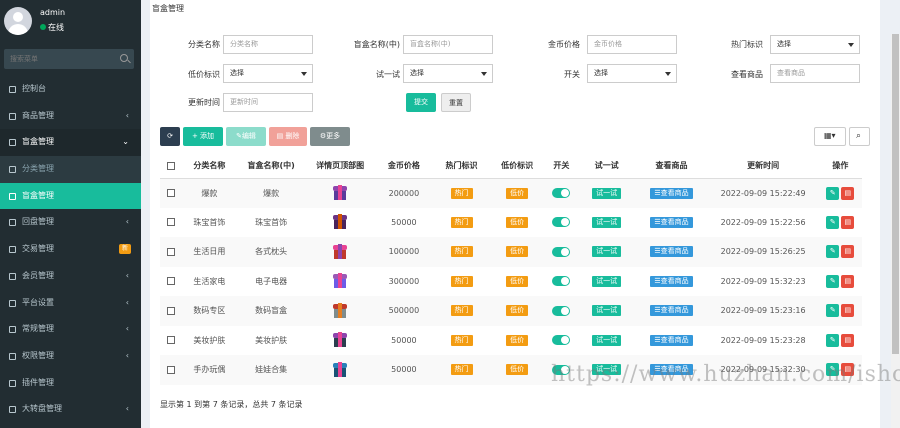 This screenshot has width=900, height=428. I want to click on try-select: 选择, so click(448, 73).